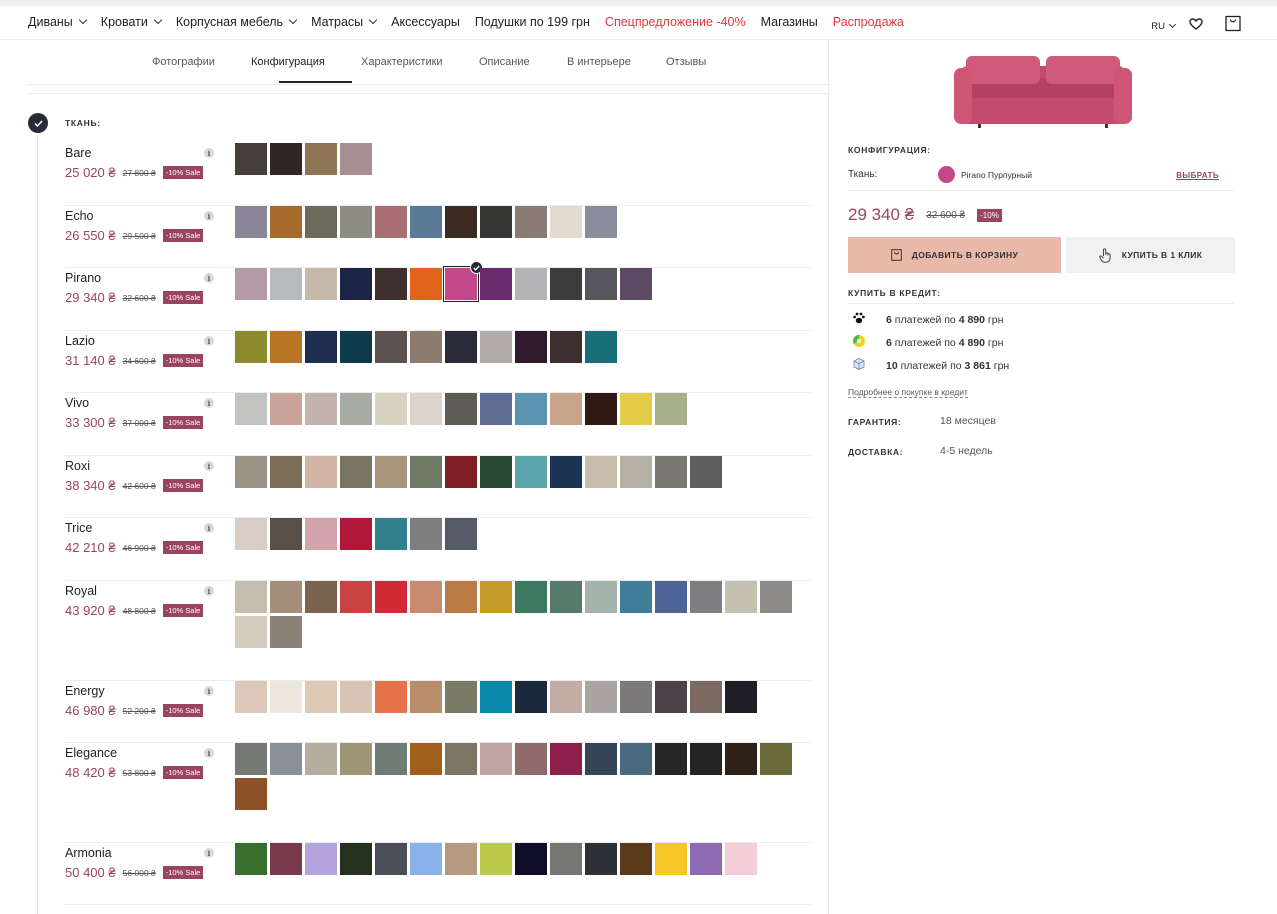 Image resolution: width=1277 pixels, height=914 pixels. I want to click on nav-item: Подушки по 199 грн, so click(532, 22).